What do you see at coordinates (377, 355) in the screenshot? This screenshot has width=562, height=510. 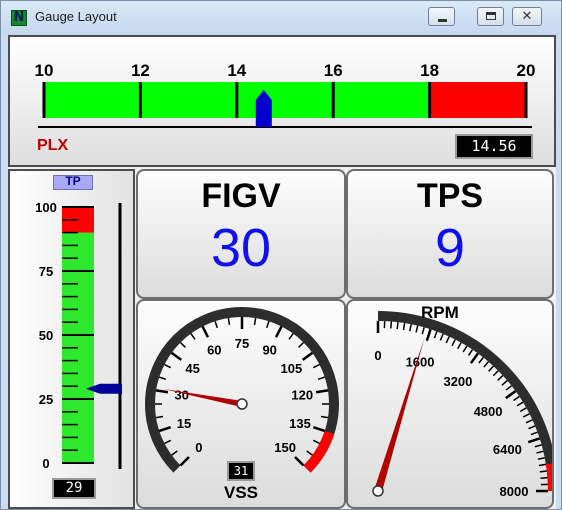 I see `rpm-scale-label: 0` at bounding box center [377, 355].